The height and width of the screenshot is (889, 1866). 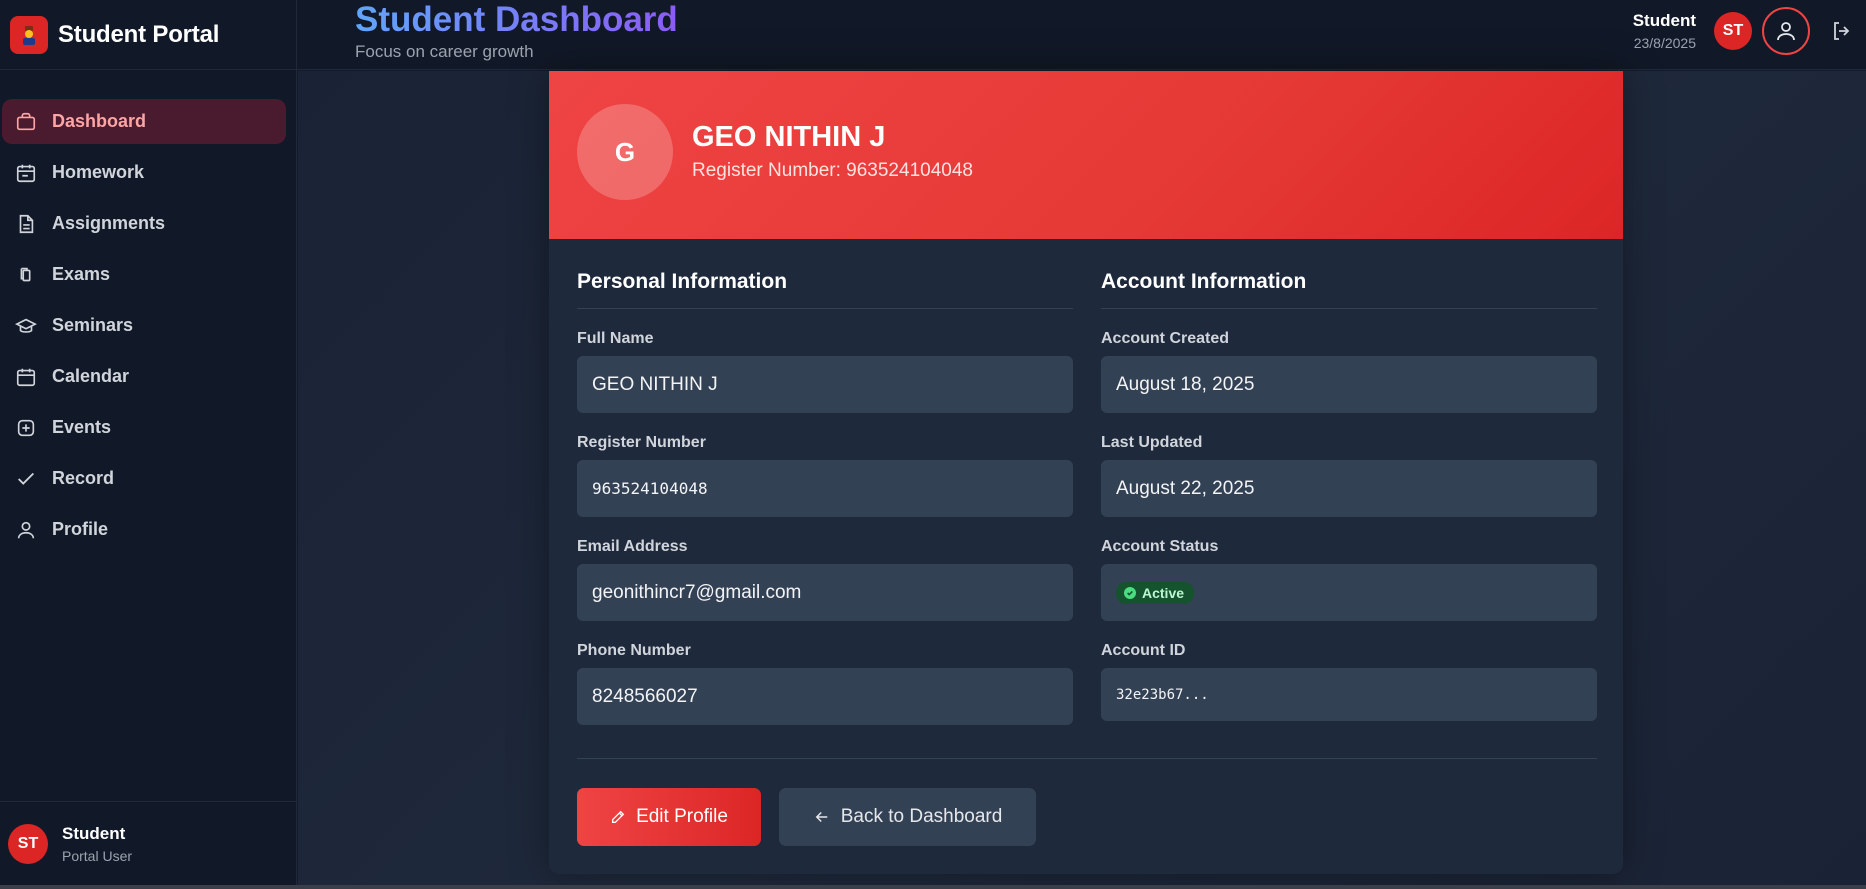 What do you see at coordinates (26, 122) in the screenshot?
I see `briefcase-icon` at bounding box center [26, 122].